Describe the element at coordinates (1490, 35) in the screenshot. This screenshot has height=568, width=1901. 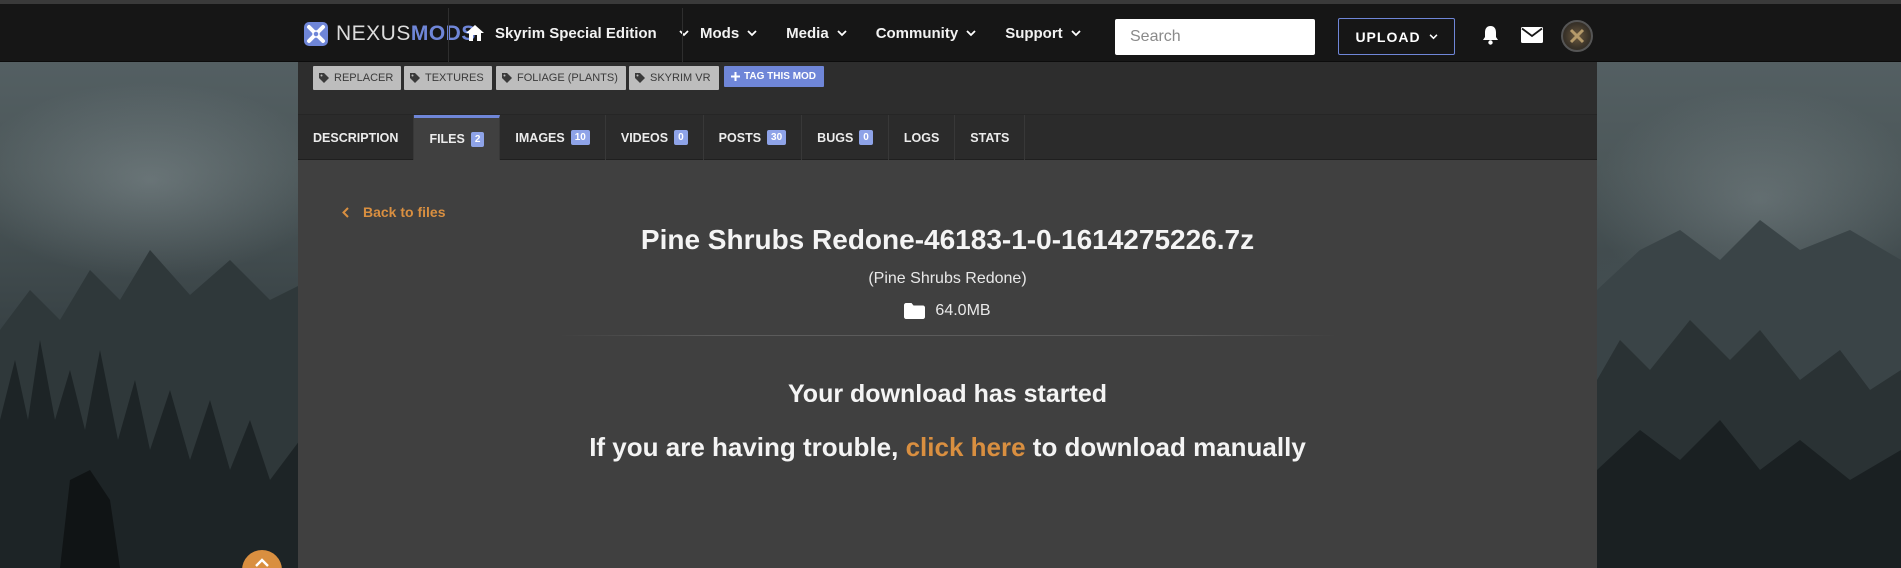
I see `bell-icon` at that location.